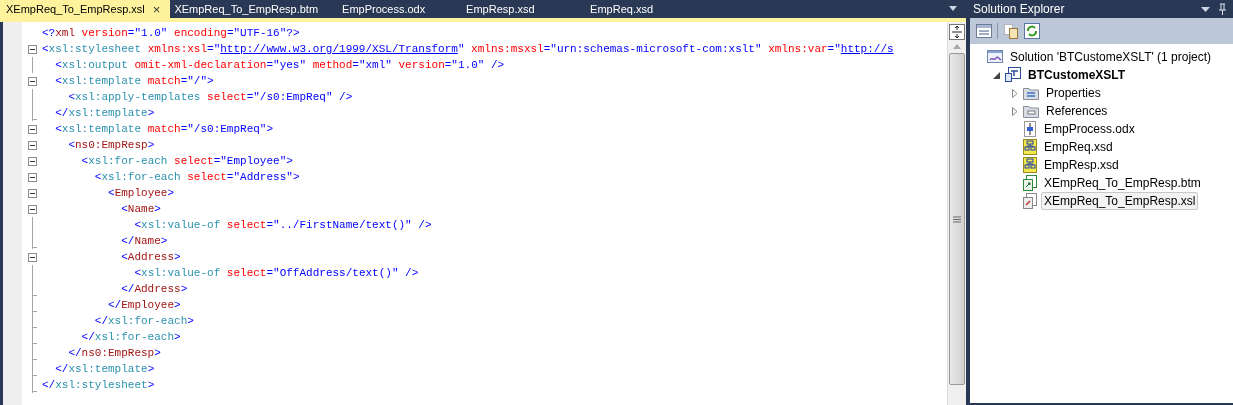 The height and width of the screenshot is (405, 1233). What do you see at coordinates (1077, 111) in the screenshot?
I see `tree-item: References` at bounding box center [1077, 111].